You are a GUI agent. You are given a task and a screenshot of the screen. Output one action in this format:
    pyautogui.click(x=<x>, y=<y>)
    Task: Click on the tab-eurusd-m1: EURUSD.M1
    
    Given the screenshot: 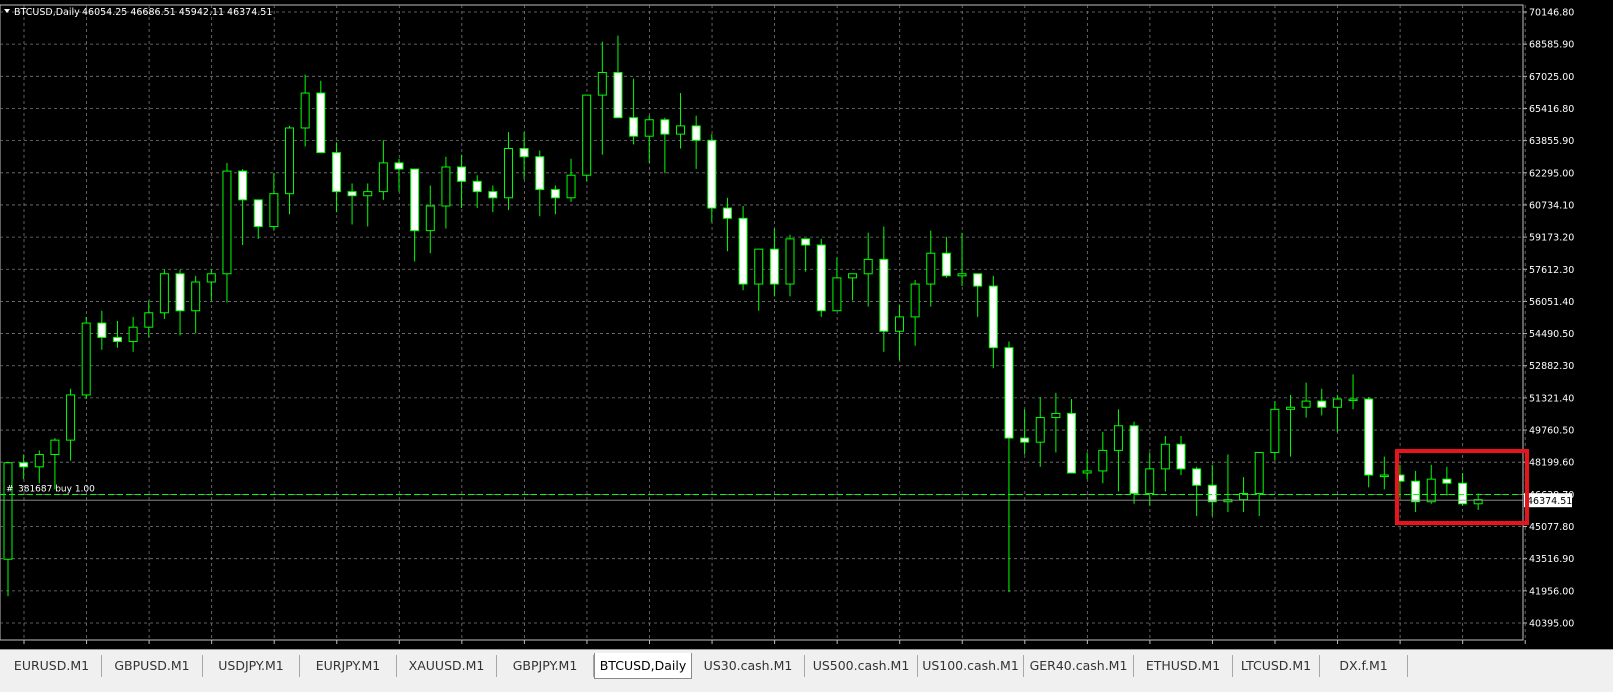 What is the action you would take?
    pyautogui.click(x=52, y=666)
    